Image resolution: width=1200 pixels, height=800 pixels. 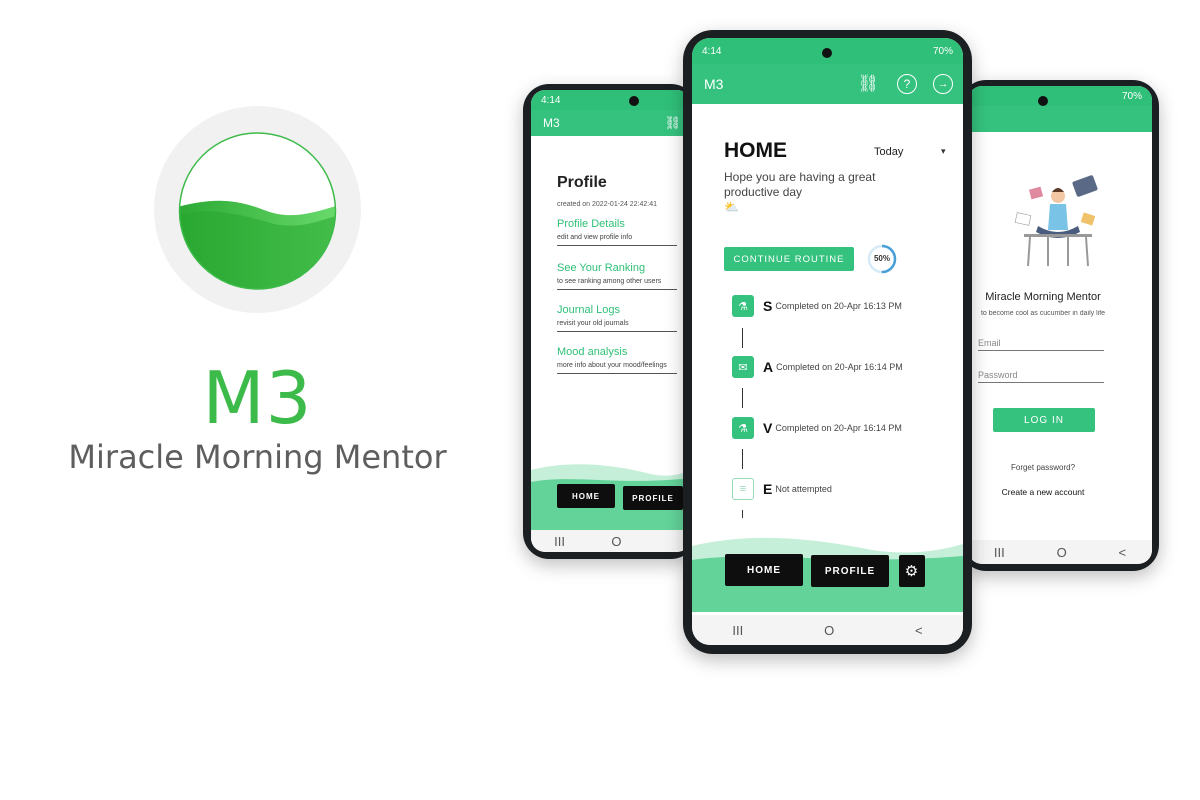 I want to click on timeline-row-s: ⚗ S Completed on 20-Apr 16:13 PM, so click(x=817, y=306).